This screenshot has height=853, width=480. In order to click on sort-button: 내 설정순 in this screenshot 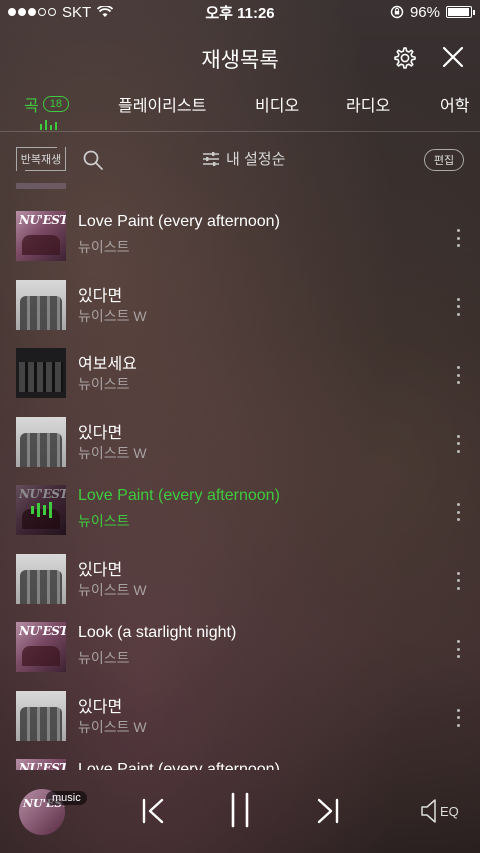, I will do `click(243, 158)`.